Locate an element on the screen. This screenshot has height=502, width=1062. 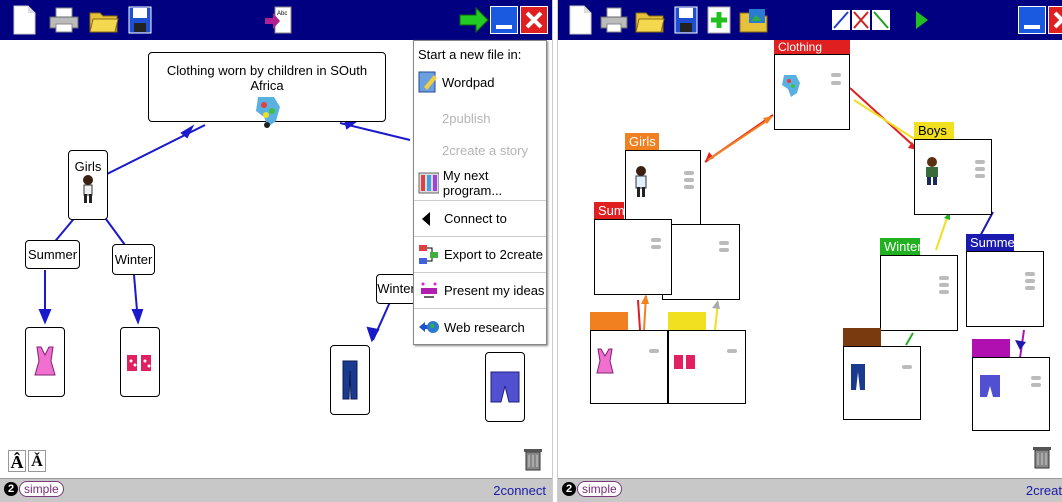
swimsuit-node is located at coordinates (45, 362).